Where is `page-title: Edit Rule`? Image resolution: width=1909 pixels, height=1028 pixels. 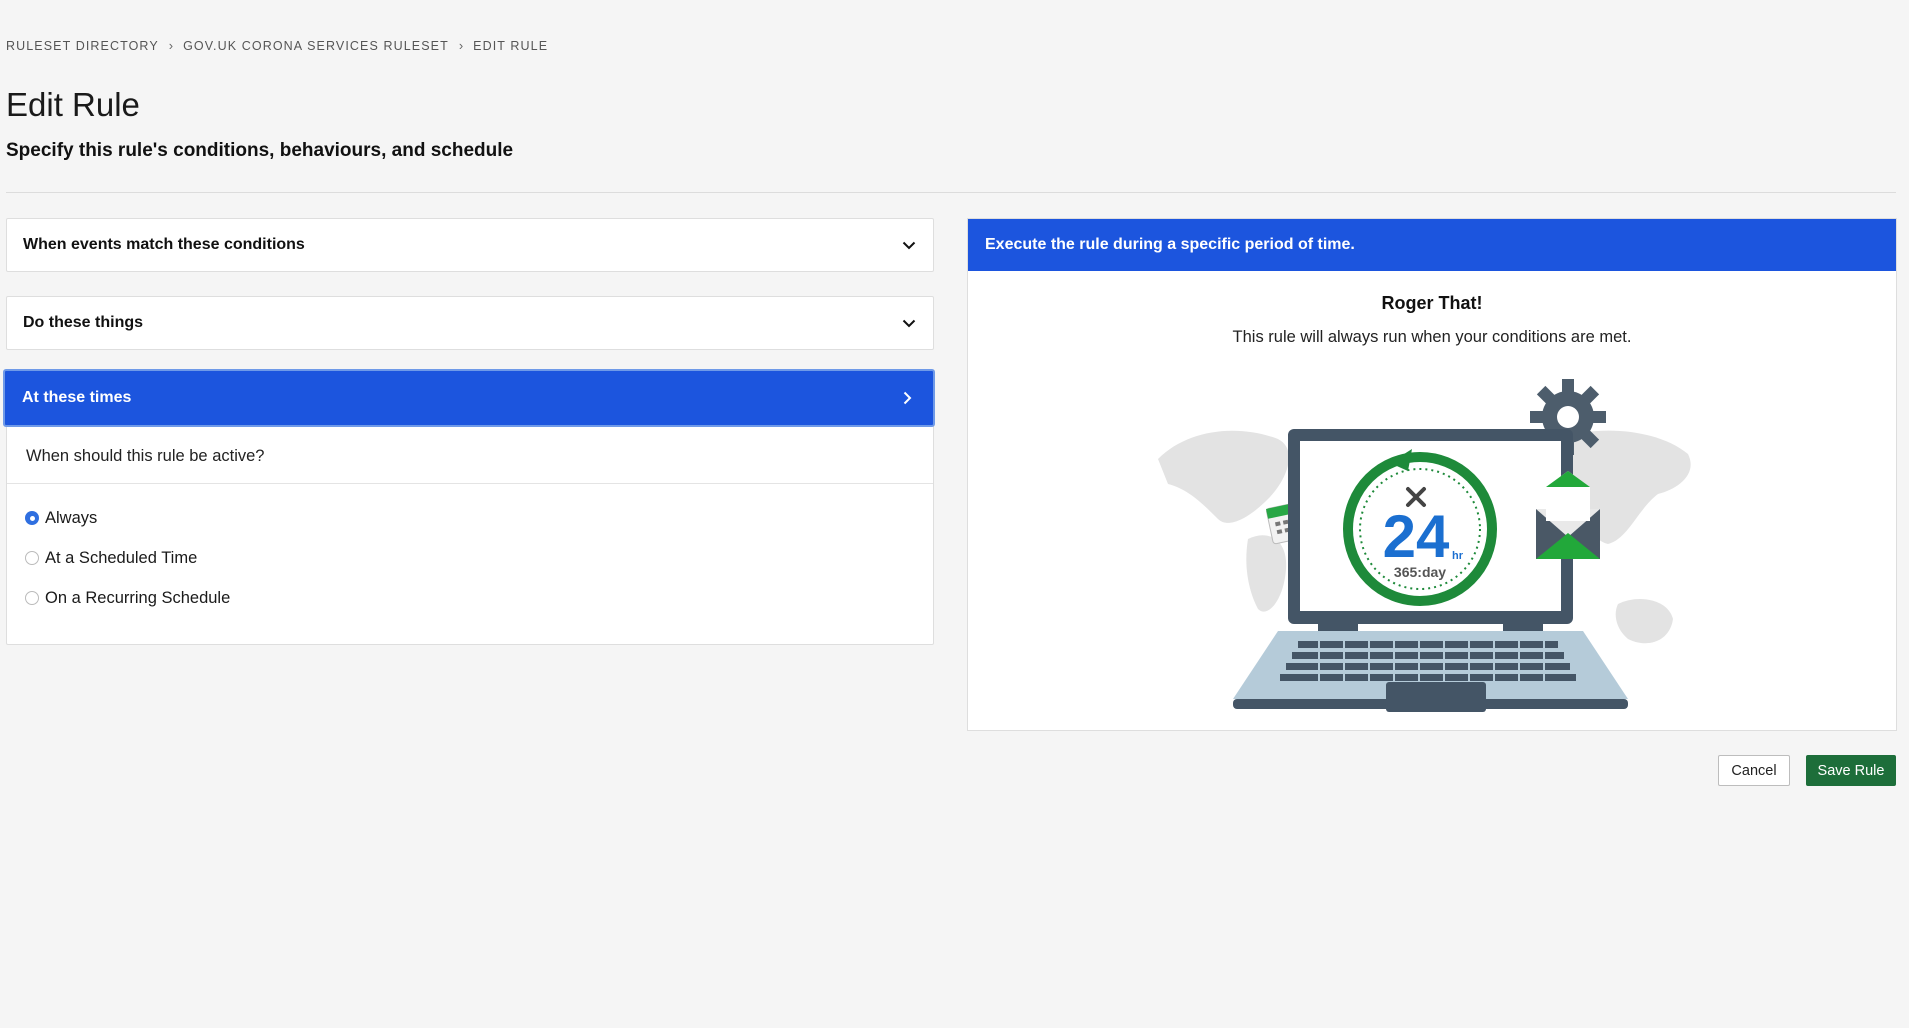
page-title: Edit Rule is located at coordinates (73, 104).